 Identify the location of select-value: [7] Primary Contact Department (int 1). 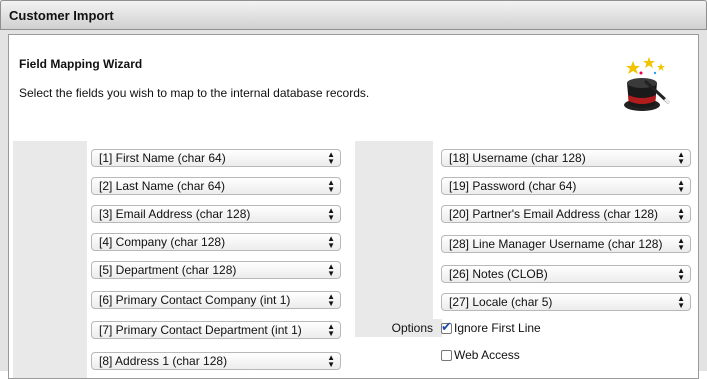
(200, 330).